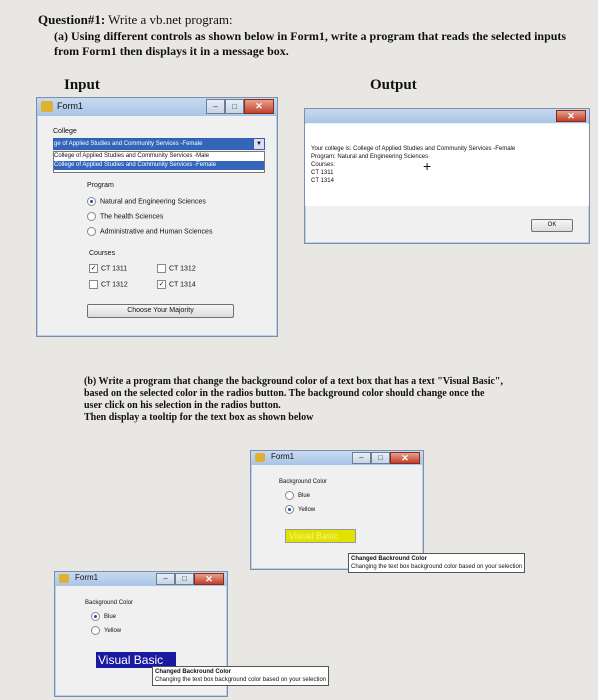 Image resolution: width=598 pixels, height=700 pixels. I want to click on course-checkbox-1: ✓ CT 1311, so click(108, 268).